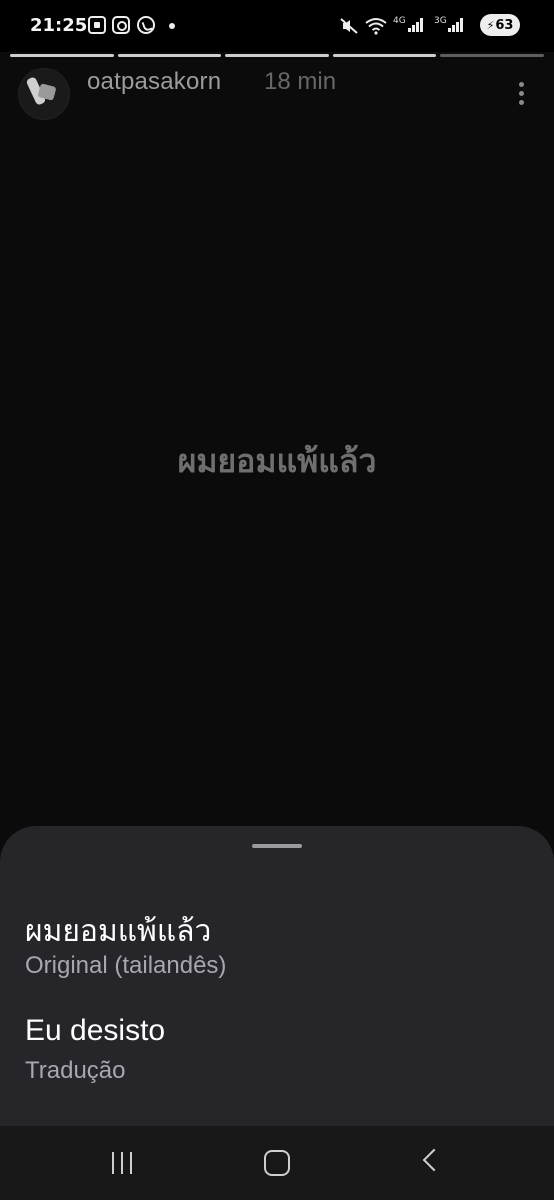 This screenshot has width=554, height=1200. What do you see at coordinates (59, 25) in the screenshot?
I see `status-time: 21:25` at bounding box center [59, 25].